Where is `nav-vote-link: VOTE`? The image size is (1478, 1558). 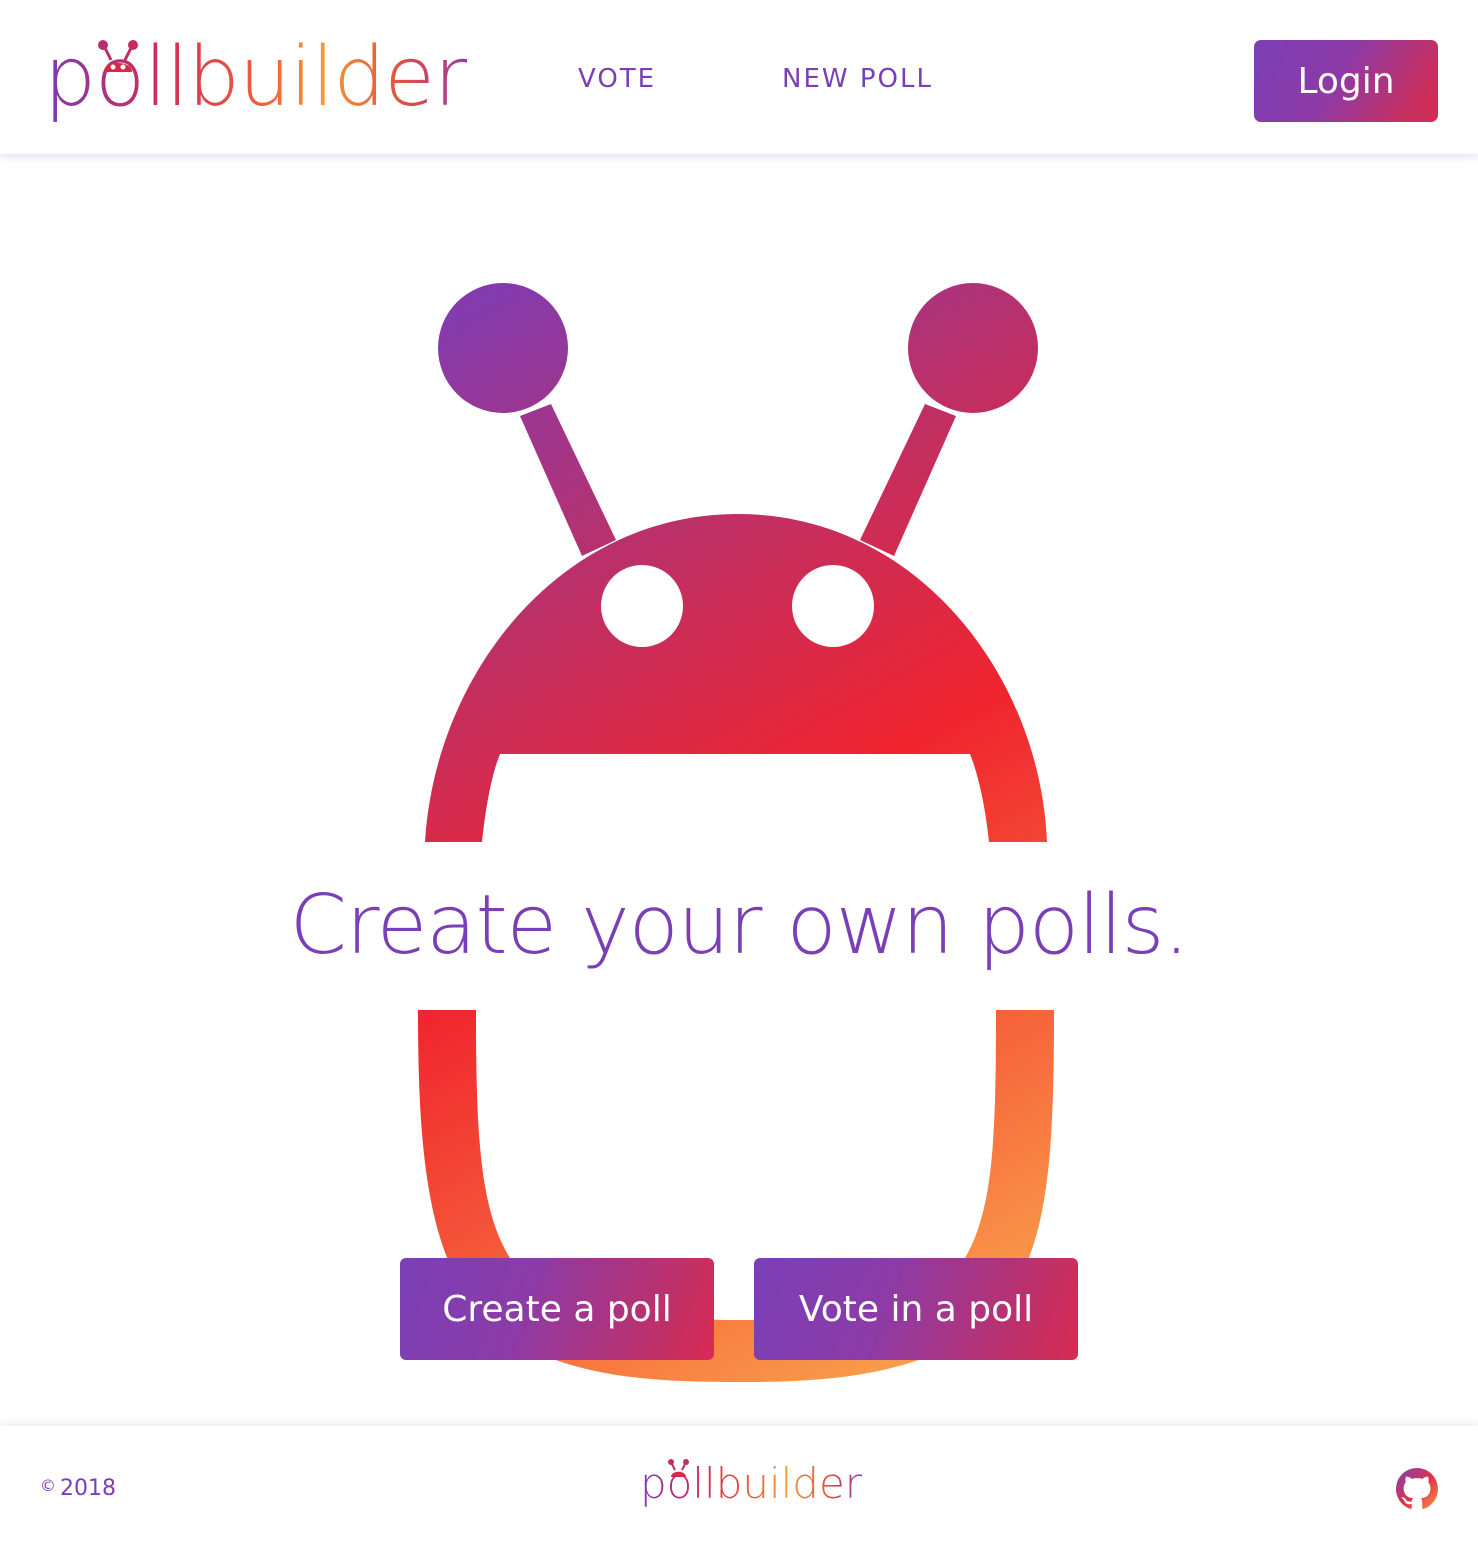
nav-vote-link: VOTE is located at coordinates (617, 79).